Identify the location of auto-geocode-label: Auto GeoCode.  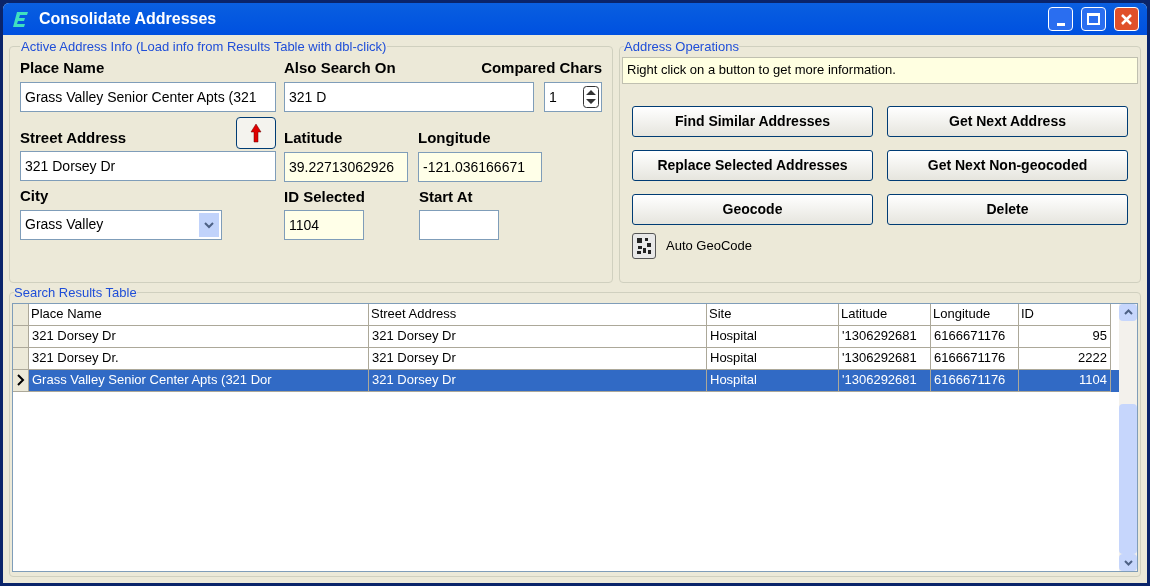
(709, 245).